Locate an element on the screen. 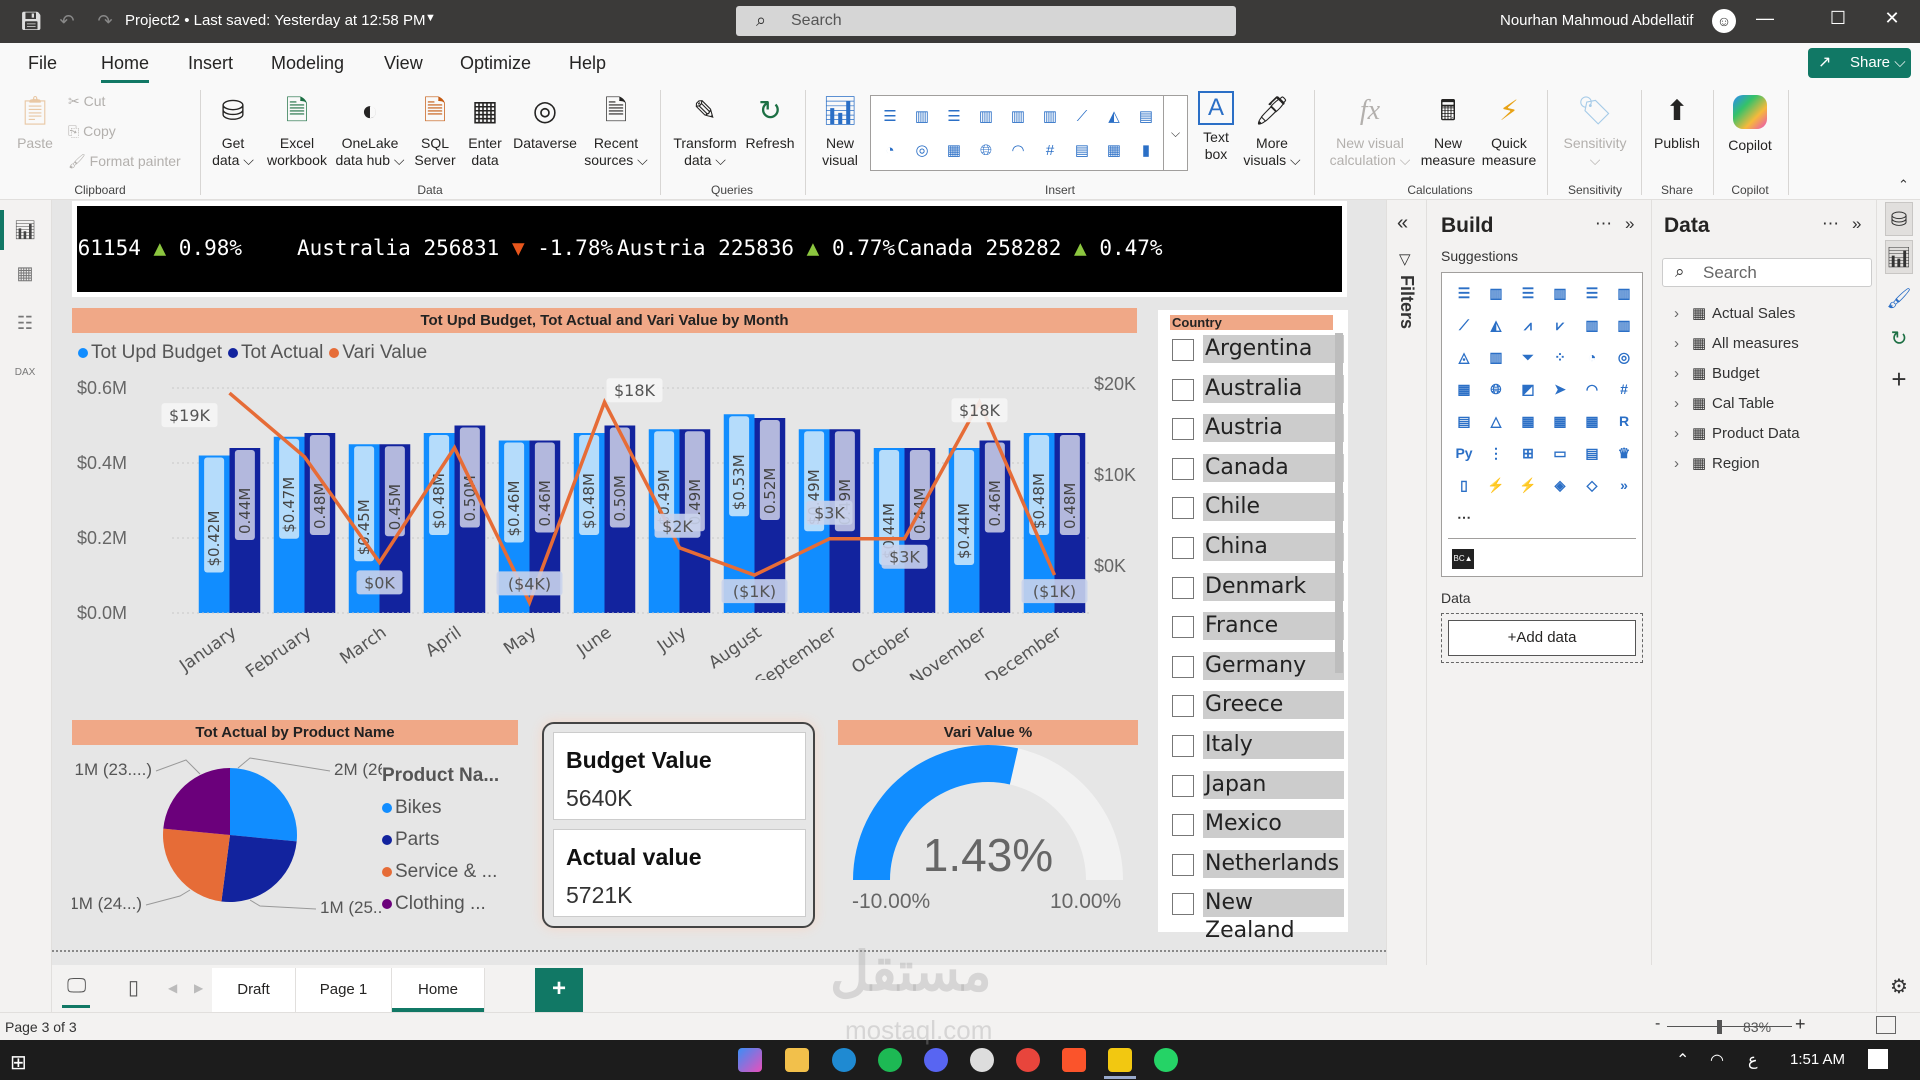  fit-to-page-icon is located at coordinates (1886, 1025).